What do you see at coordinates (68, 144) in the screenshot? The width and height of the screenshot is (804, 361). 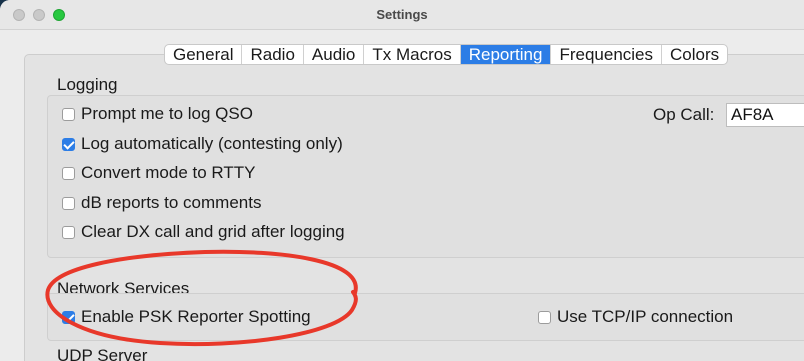 I see `log-automatically-checkbox` at bounding box center [68, 144].